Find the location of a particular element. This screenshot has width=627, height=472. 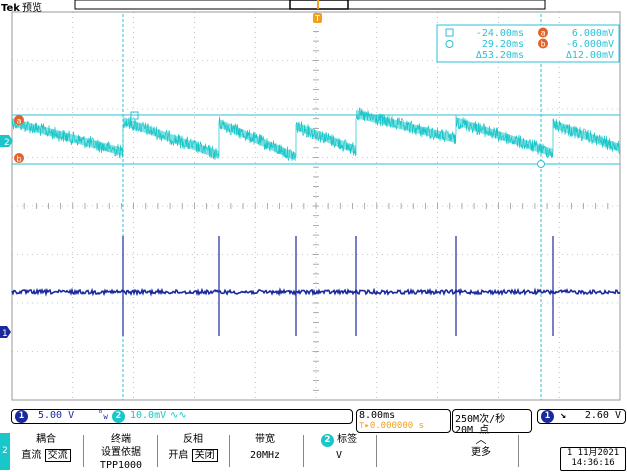

record-view-bar is located at coordinates (310, 5).